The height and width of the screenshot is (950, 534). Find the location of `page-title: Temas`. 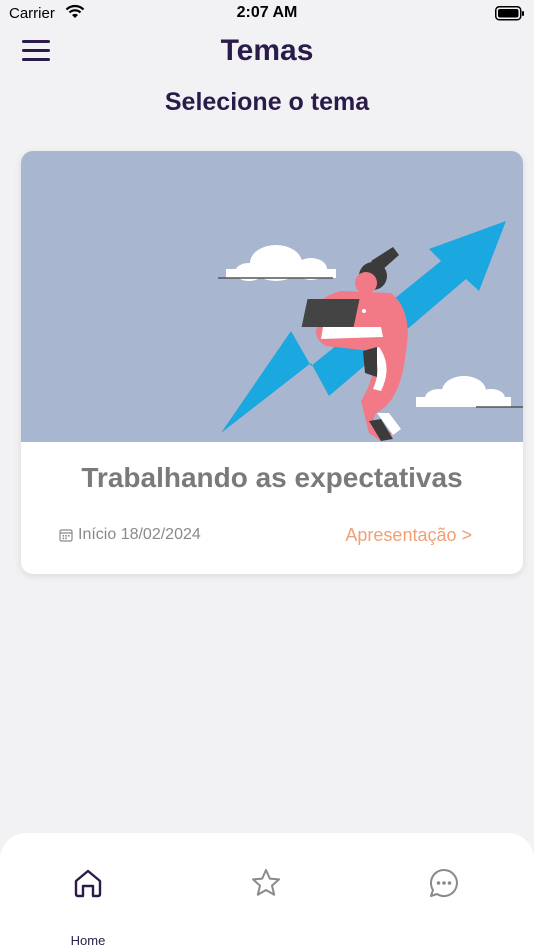

page-title: Temas is located at coordinates (267, 50).